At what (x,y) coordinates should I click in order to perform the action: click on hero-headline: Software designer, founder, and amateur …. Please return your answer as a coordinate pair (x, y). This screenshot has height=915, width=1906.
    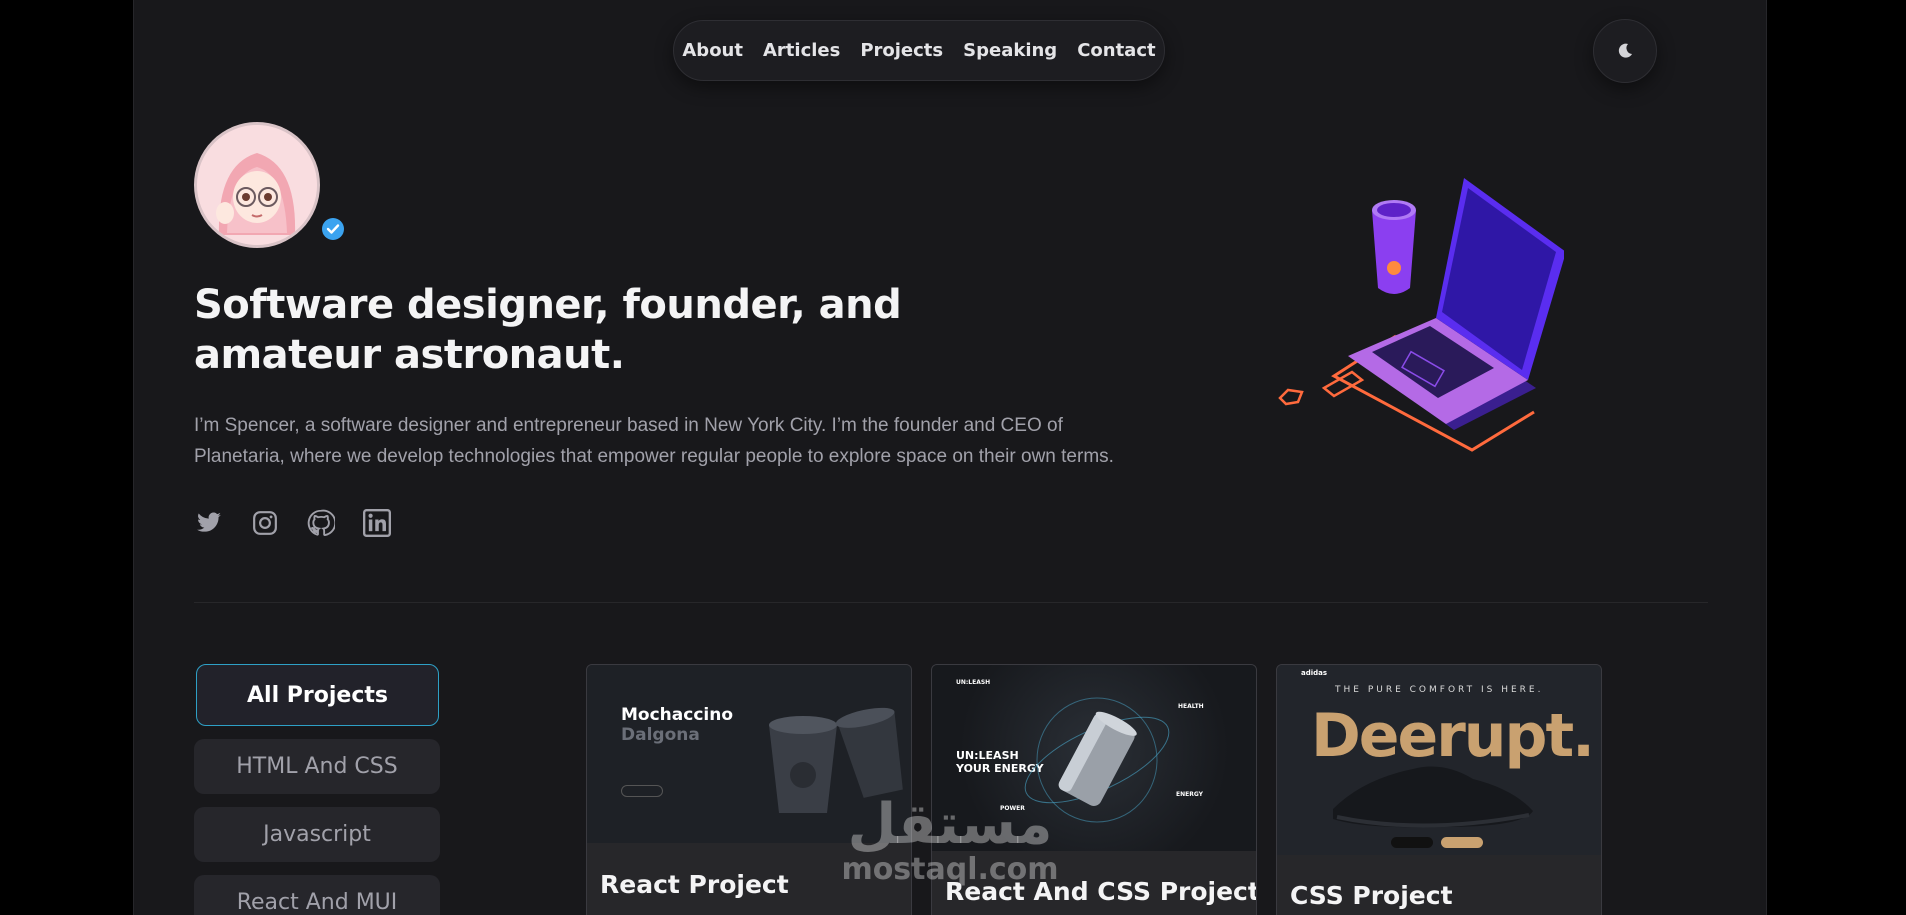
    Looking at the image, I should click on (548, 330).